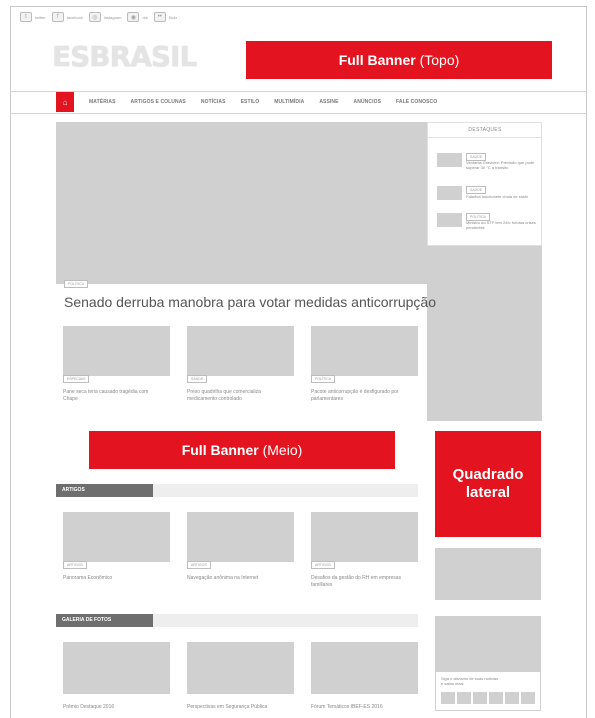 This screenshot has height=718, width=595. Describe the element at coordinates (367, 102) in the screenshot. I see `nav-item-anuncios: ANÚNCIOS` at that location.